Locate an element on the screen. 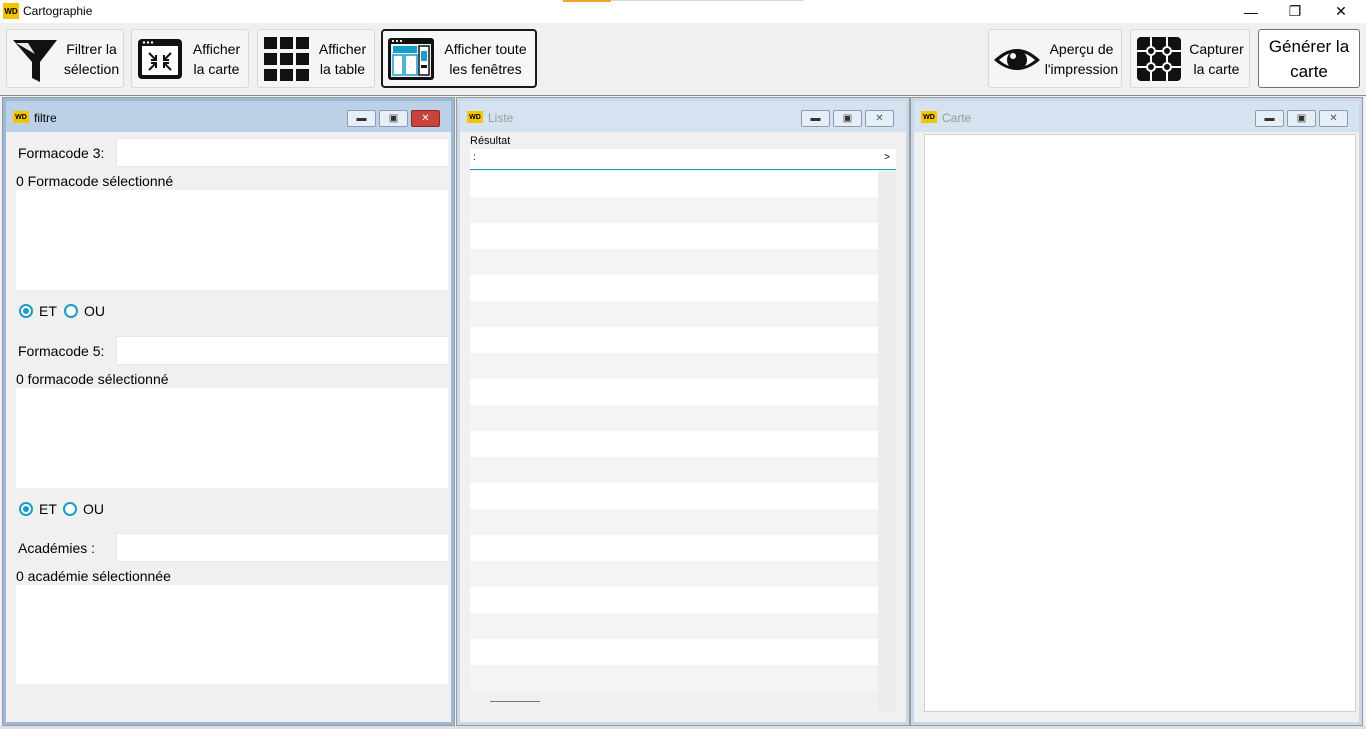 The image size is (1366, 729). academies-label: Académies : is located at coordinates (57, 548).